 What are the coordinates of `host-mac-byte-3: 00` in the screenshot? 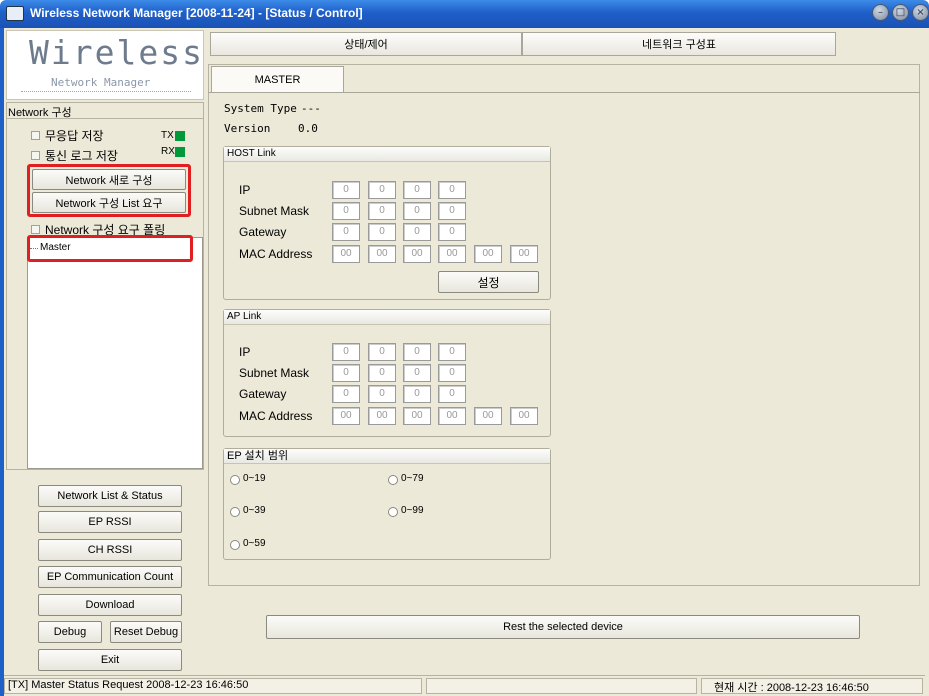 It's located at (417, 254).